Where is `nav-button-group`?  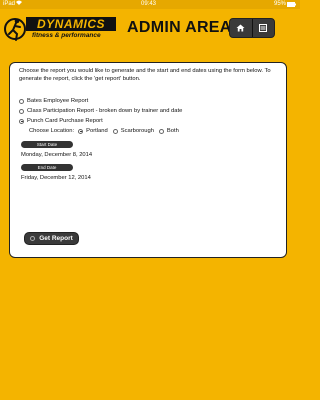 nav-button-group is located at coordinates (252, 28).